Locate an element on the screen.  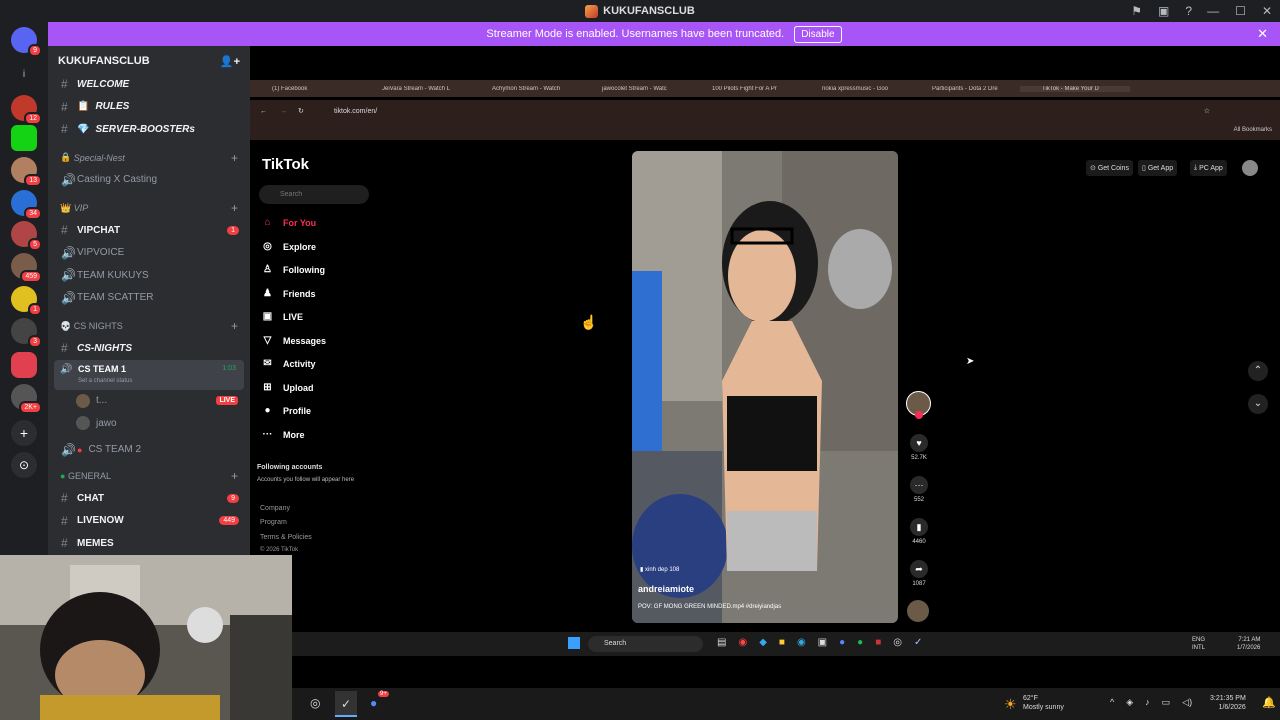
category-special-nest: 🔒 Special-Nest + is located at coordinates (149, 158).